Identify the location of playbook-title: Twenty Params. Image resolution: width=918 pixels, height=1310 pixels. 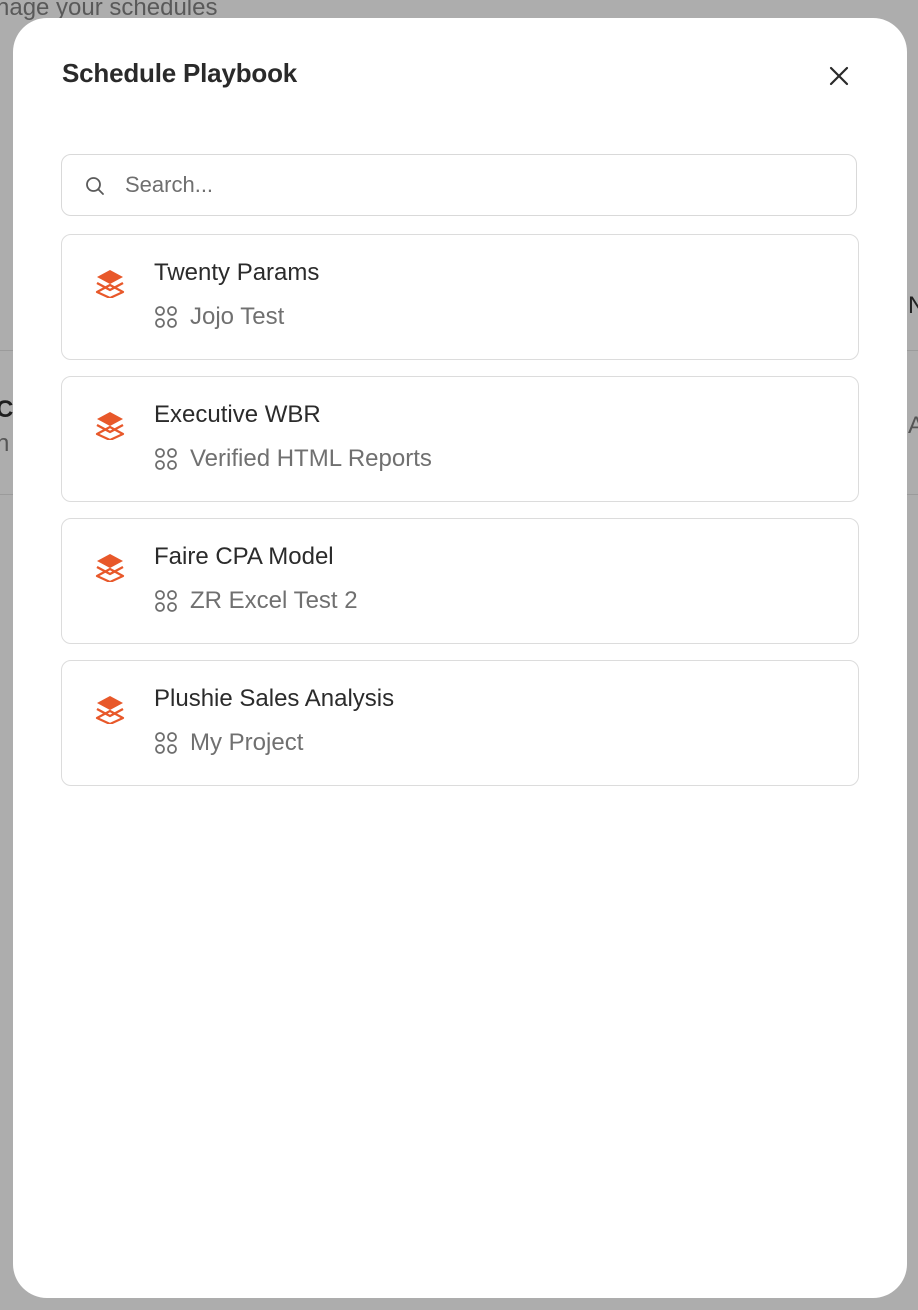
(237, 272).